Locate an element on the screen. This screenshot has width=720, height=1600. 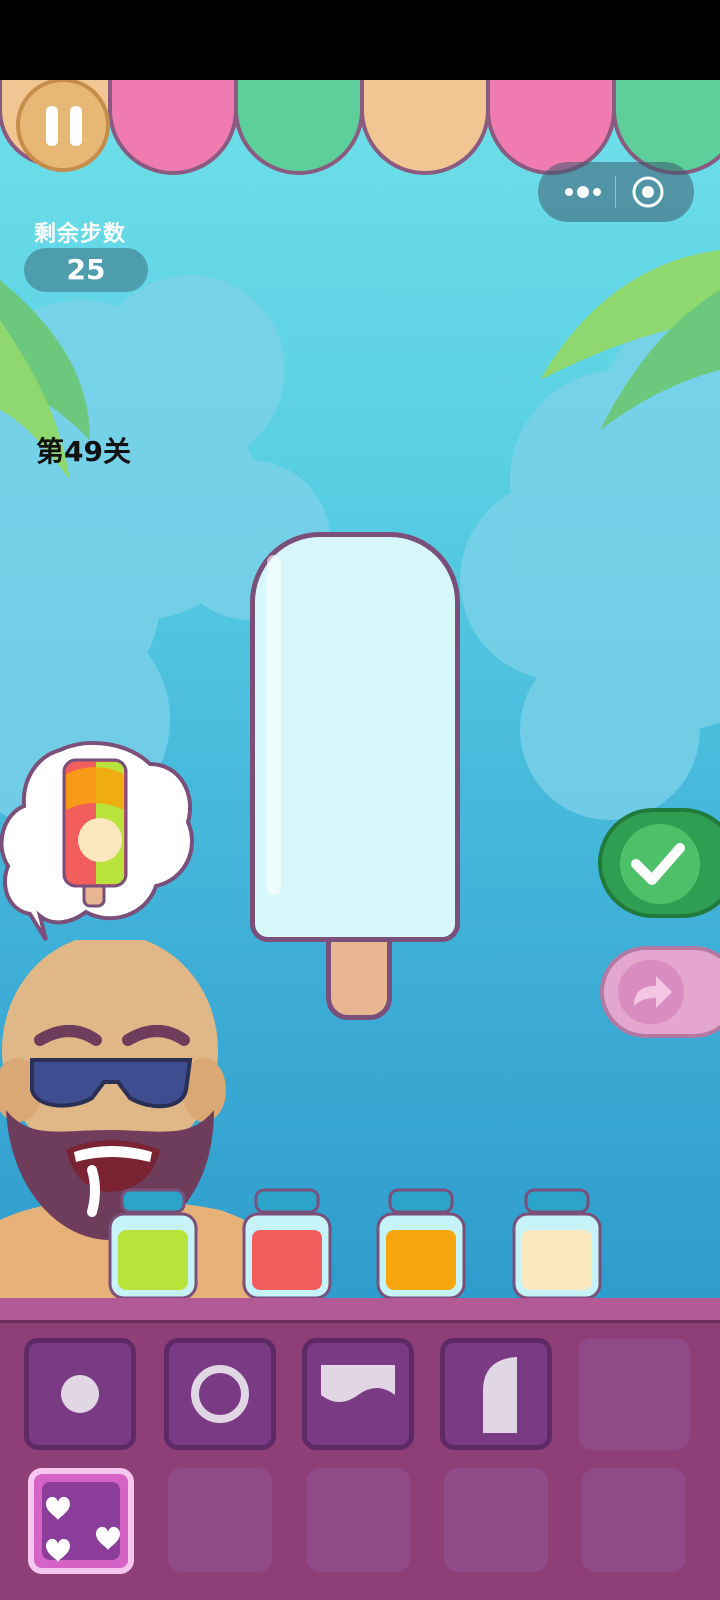
mold-slot-wave is located at coordinates (358, 1394).